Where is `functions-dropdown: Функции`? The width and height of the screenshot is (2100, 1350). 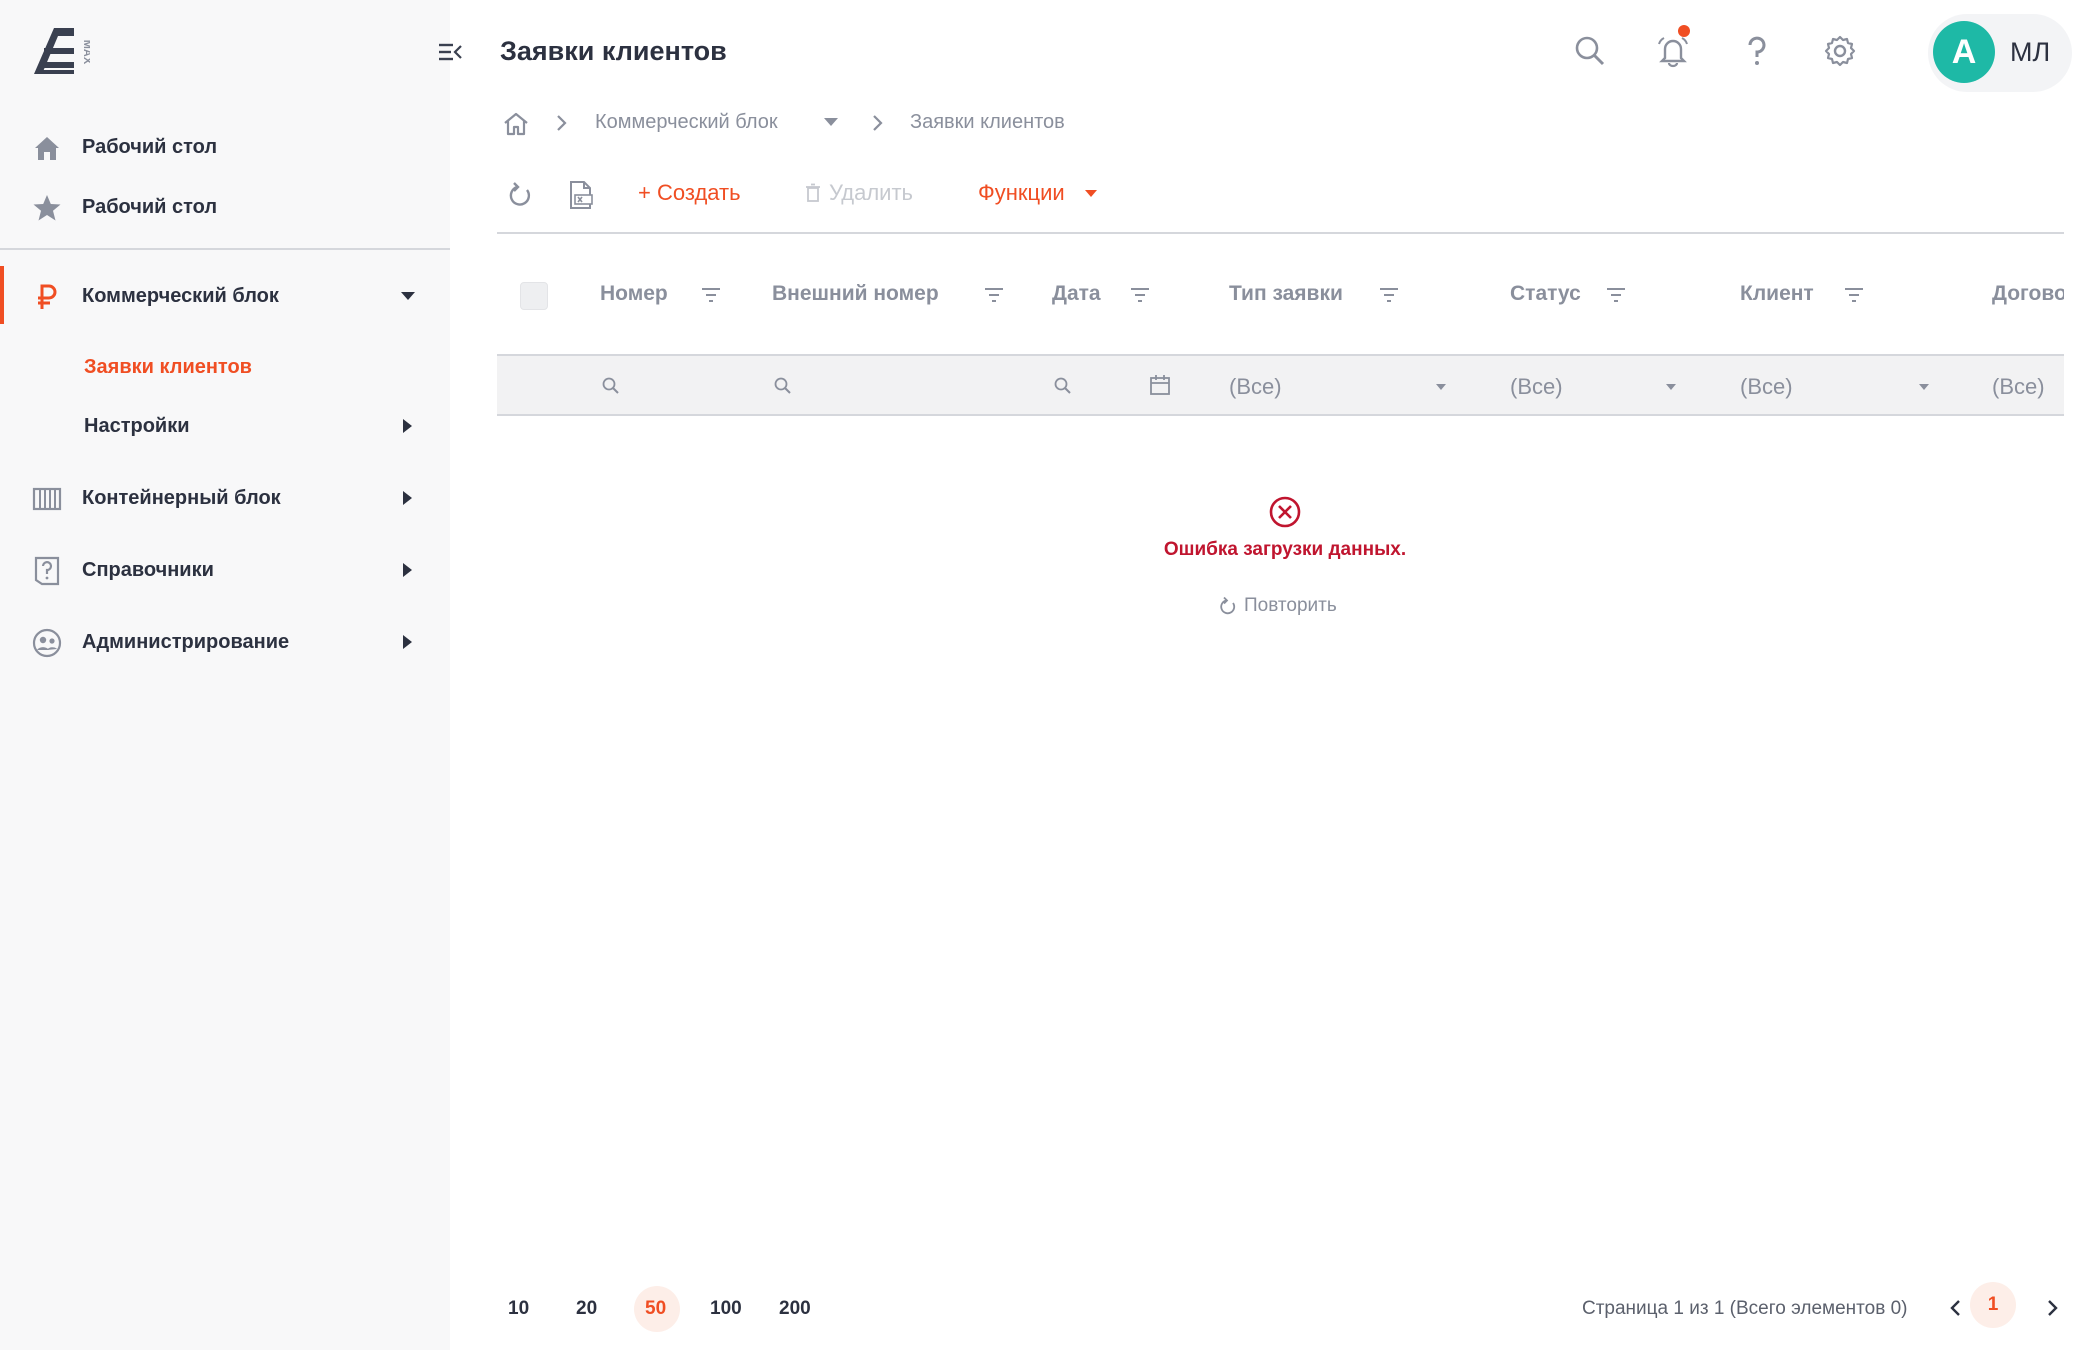
functions-dropdown: Функции is located at coordinates (1038, 193).